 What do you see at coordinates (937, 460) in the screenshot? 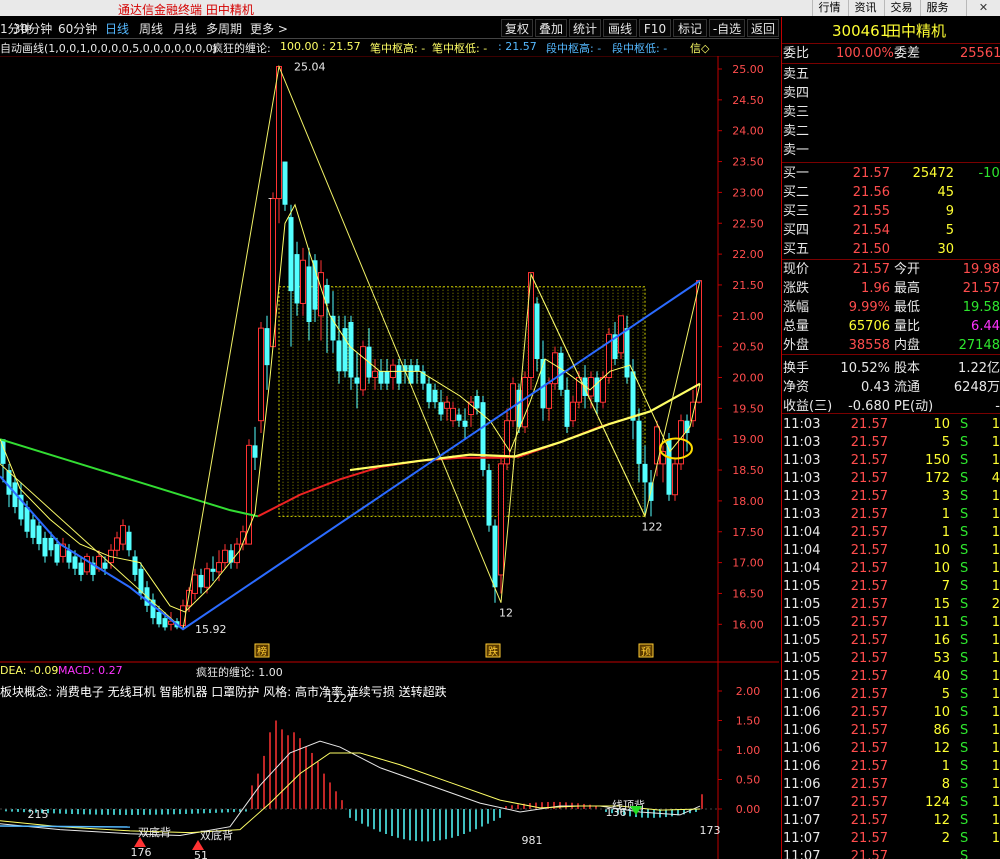
I see `tick-volume: 150` at bounding box center [937, 460].